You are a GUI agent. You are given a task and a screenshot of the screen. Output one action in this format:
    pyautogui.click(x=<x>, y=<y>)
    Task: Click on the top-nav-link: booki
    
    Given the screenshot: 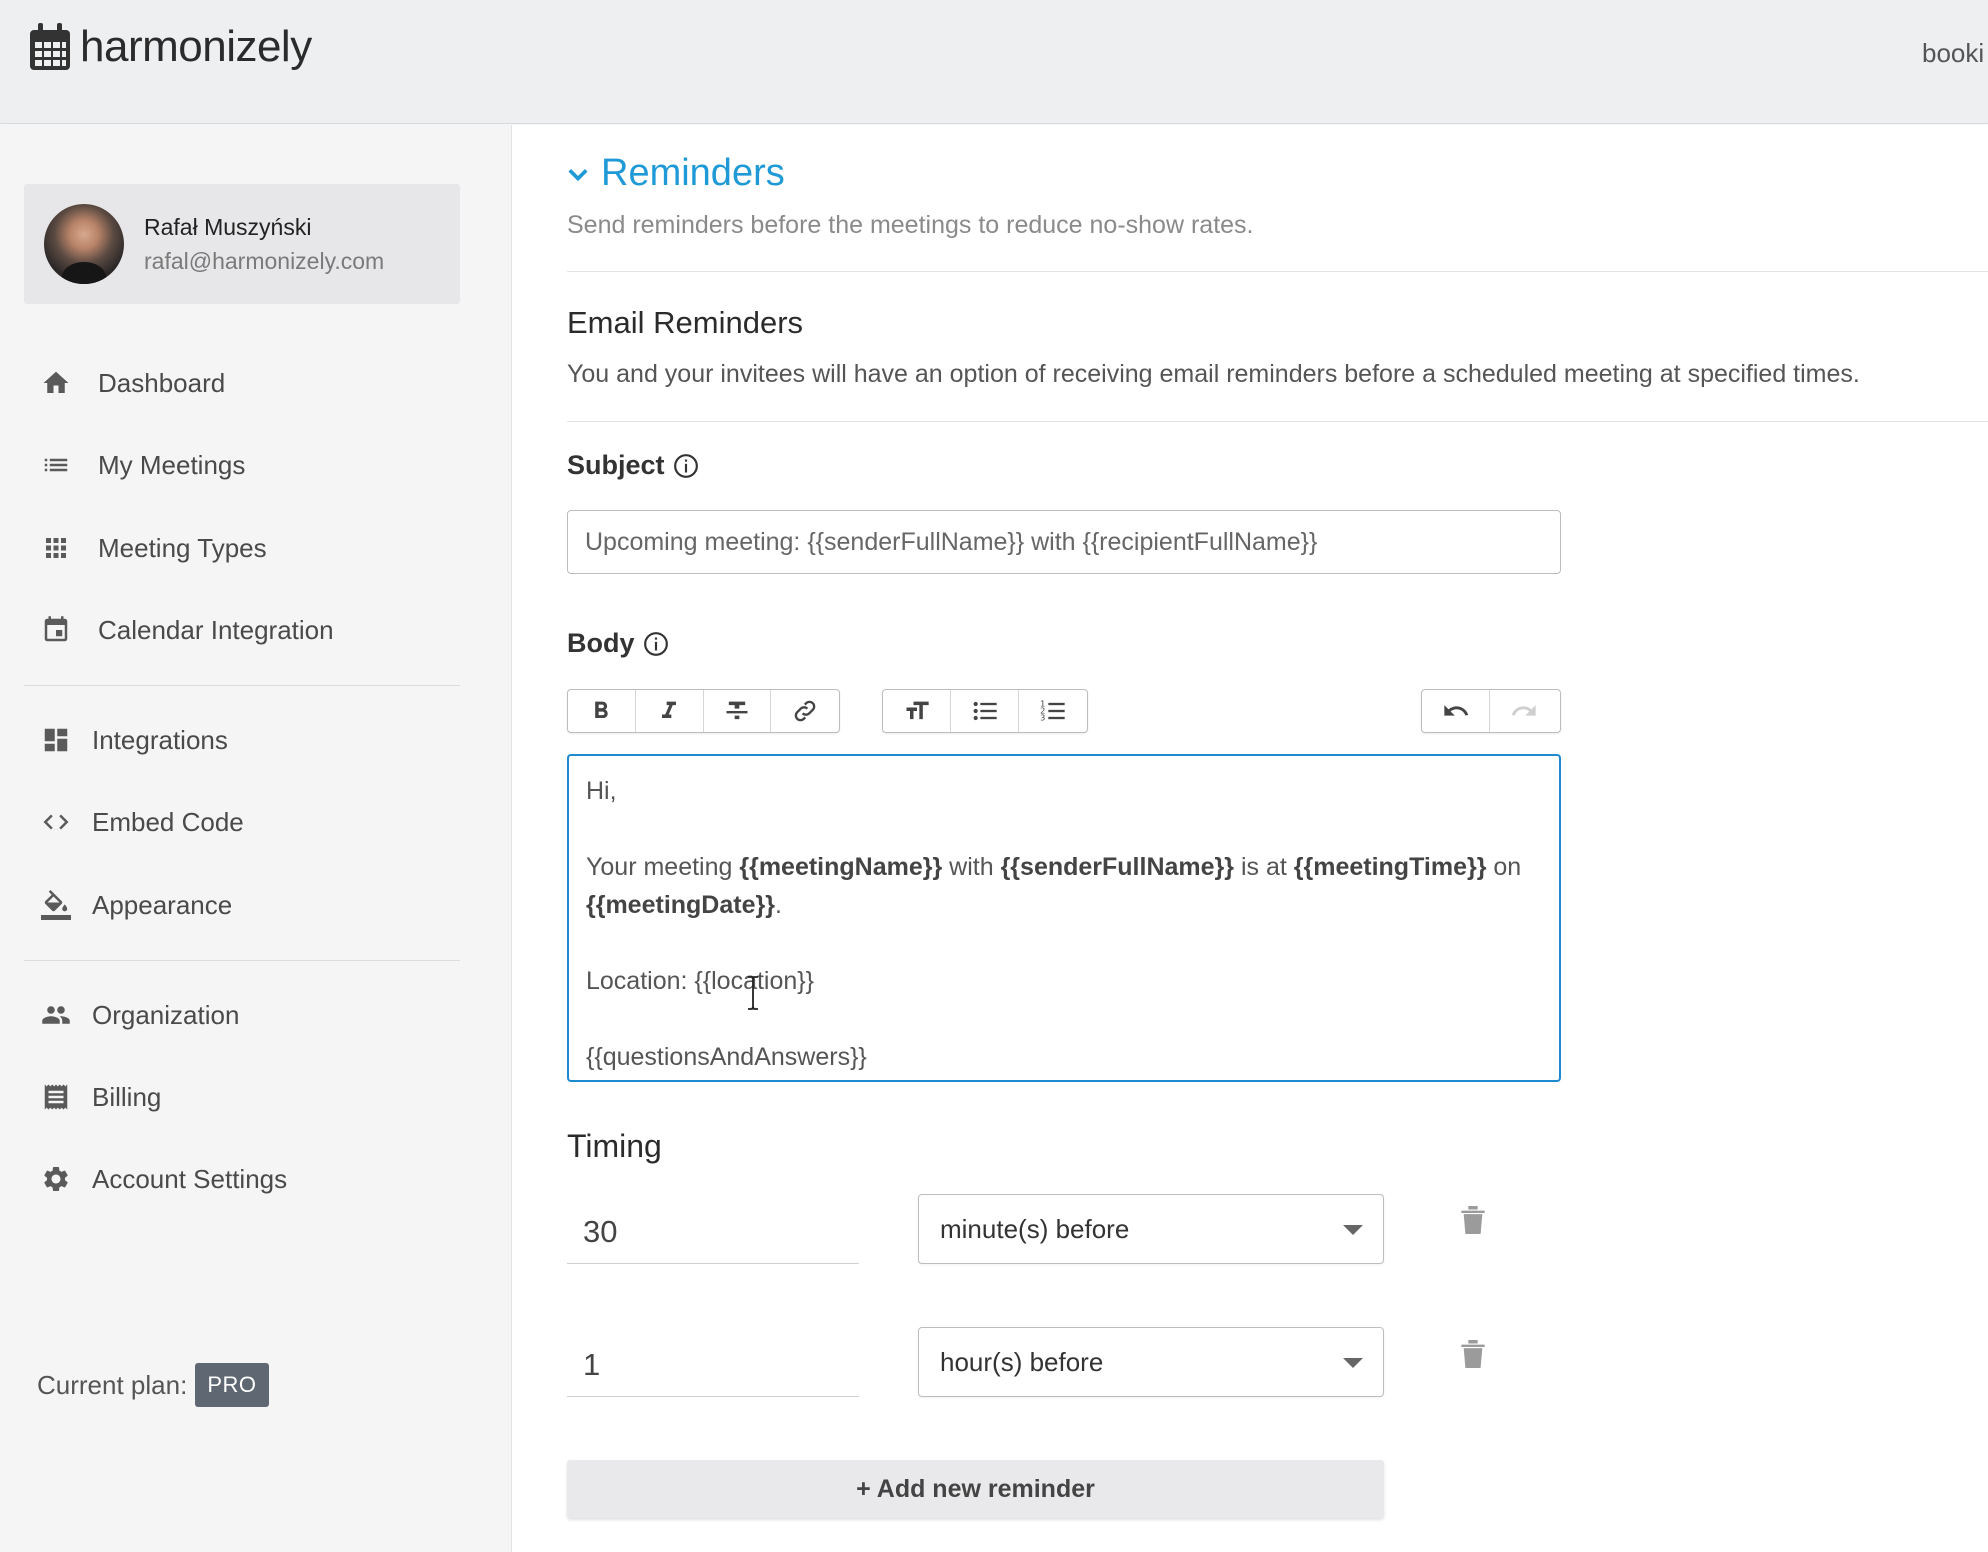 What is the action you would take?
    pyautogui.click(x=1953, y=53)
    